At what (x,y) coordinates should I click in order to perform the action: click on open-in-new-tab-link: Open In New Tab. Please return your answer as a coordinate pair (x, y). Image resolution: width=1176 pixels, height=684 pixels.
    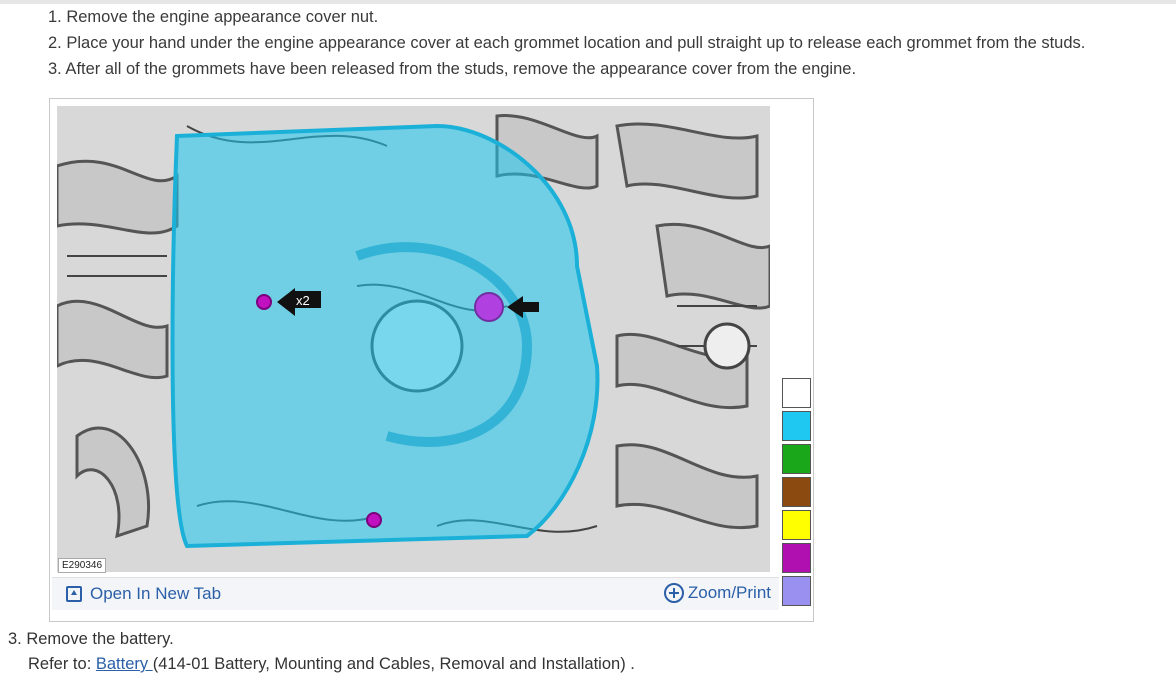
    Looking at the image, I should click on (143, 594).